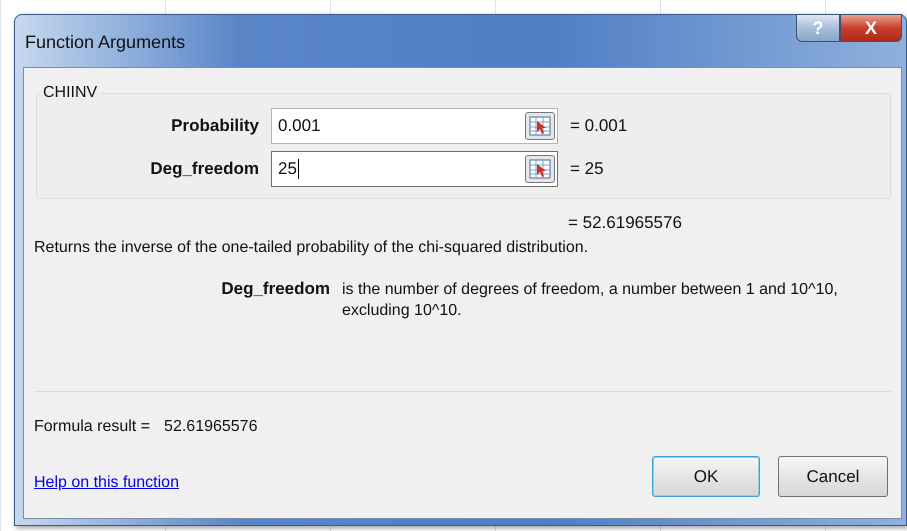 Image resolution: width=907 pixels, height=531 pixels. I want to click on argument-field: 25, so click(414, 168).